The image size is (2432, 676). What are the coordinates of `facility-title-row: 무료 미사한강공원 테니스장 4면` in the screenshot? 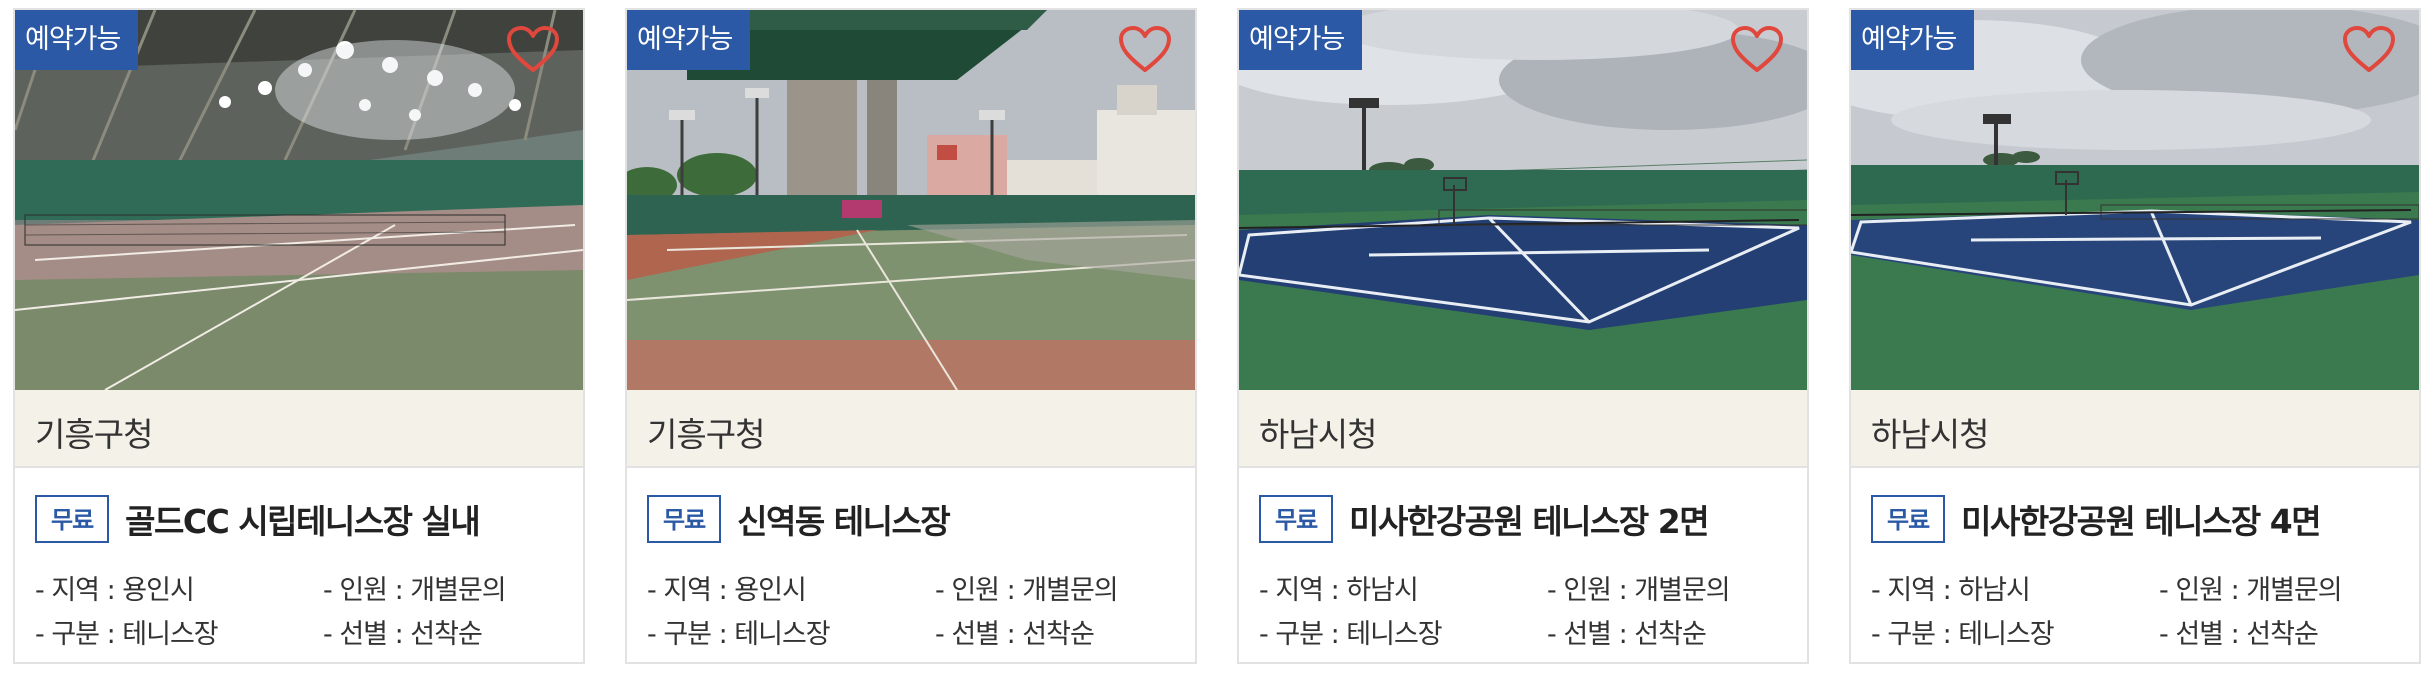 It's located at (2135, 519).